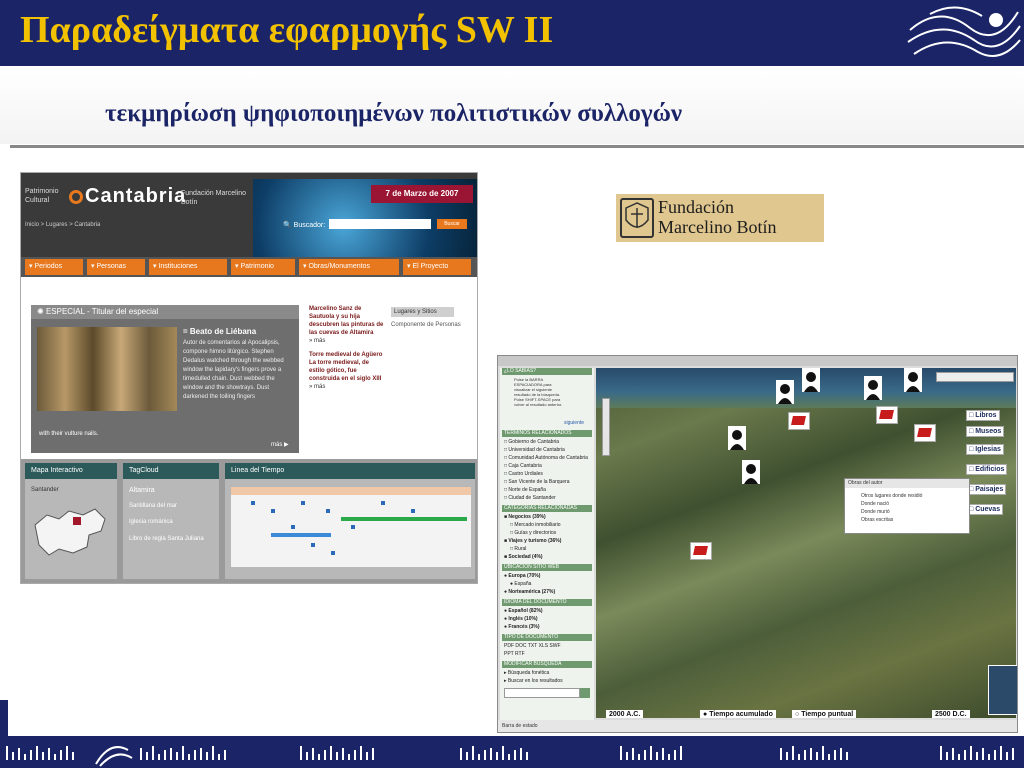  What do you see at coordinates (349, 267) in the screenshot?
I see `nav-obras: ▾ Obras/Monumentos` at bounding box center [349, 267].